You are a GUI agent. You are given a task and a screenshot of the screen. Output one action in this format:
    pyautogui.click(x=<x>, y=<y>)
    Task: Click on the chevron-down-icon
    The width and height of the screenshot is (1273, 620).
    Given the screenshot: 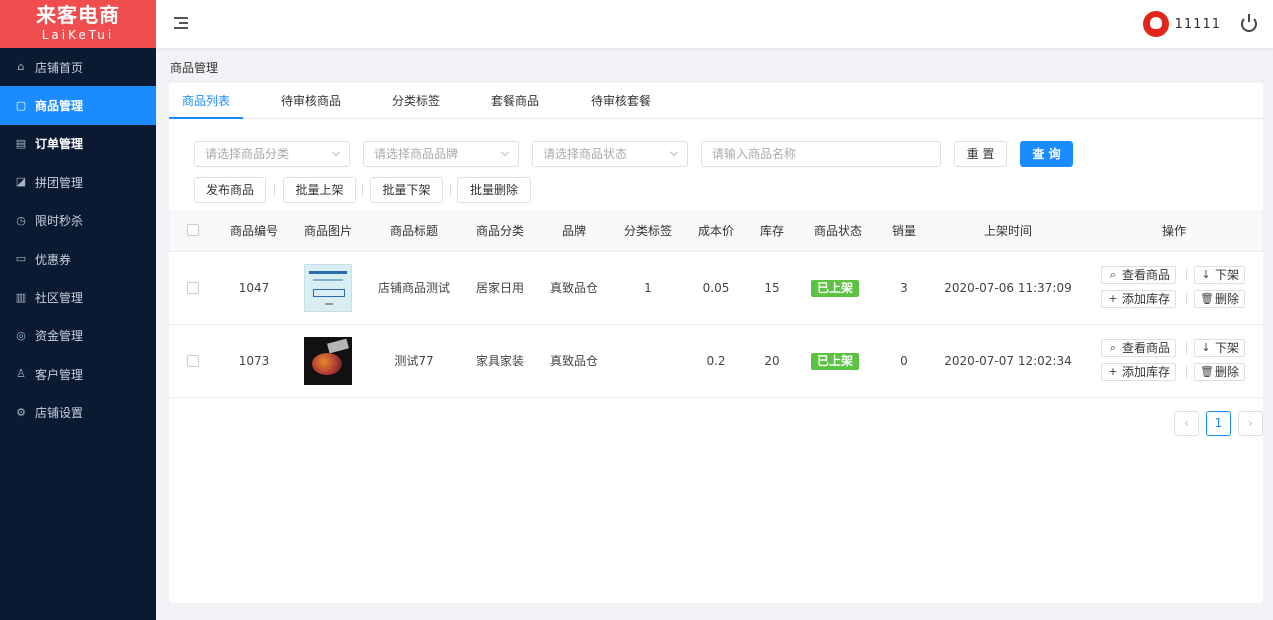 What is the action you would take?
    pyautogui.click(x=336, y=152)
    